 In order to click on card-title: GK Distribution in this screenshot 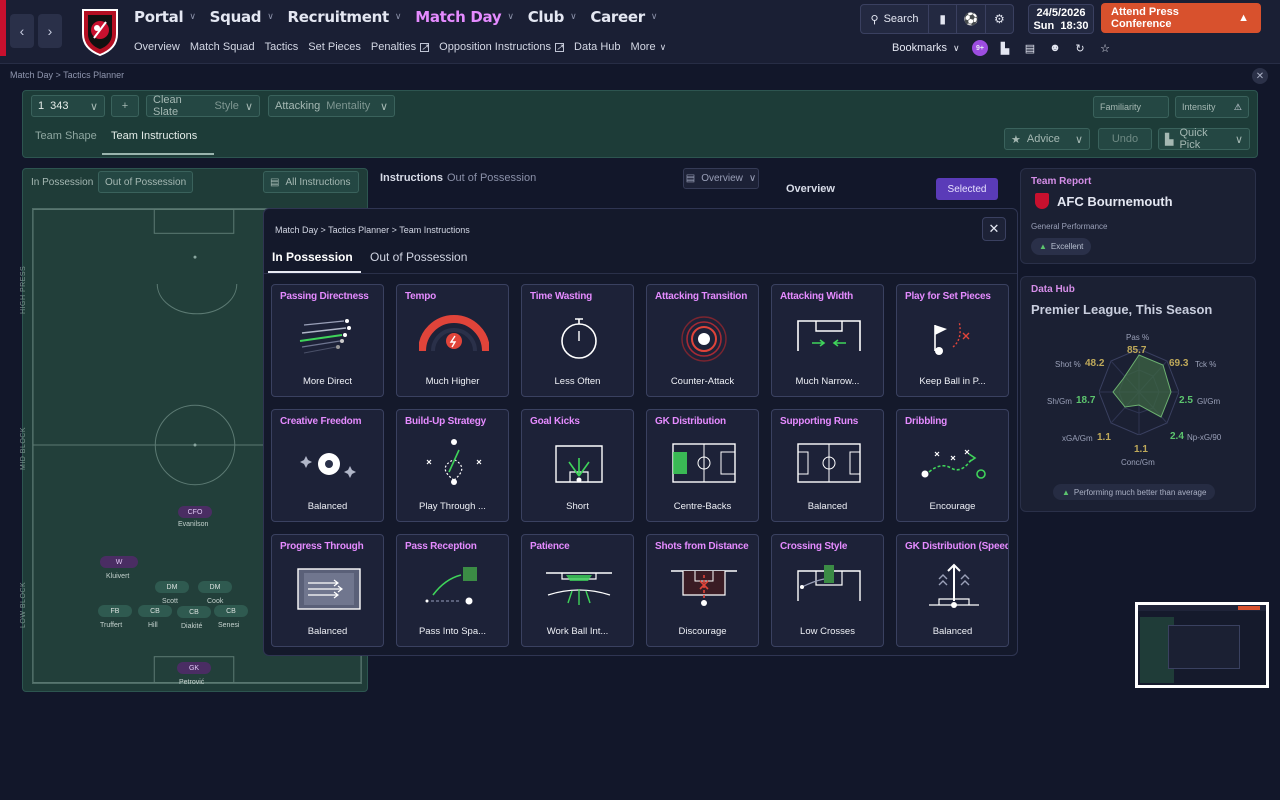, I will do `click(690, 421)`.